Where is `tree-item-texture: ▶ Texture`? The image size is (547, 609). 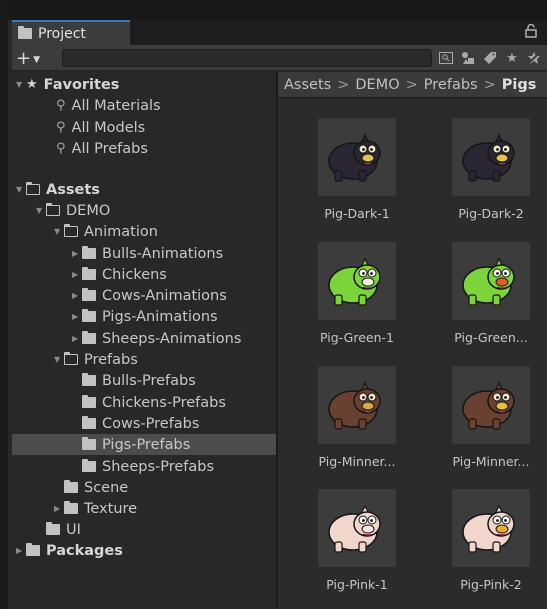 tree-item-texture: ▶ Texture is located at coordinates (144, 508).